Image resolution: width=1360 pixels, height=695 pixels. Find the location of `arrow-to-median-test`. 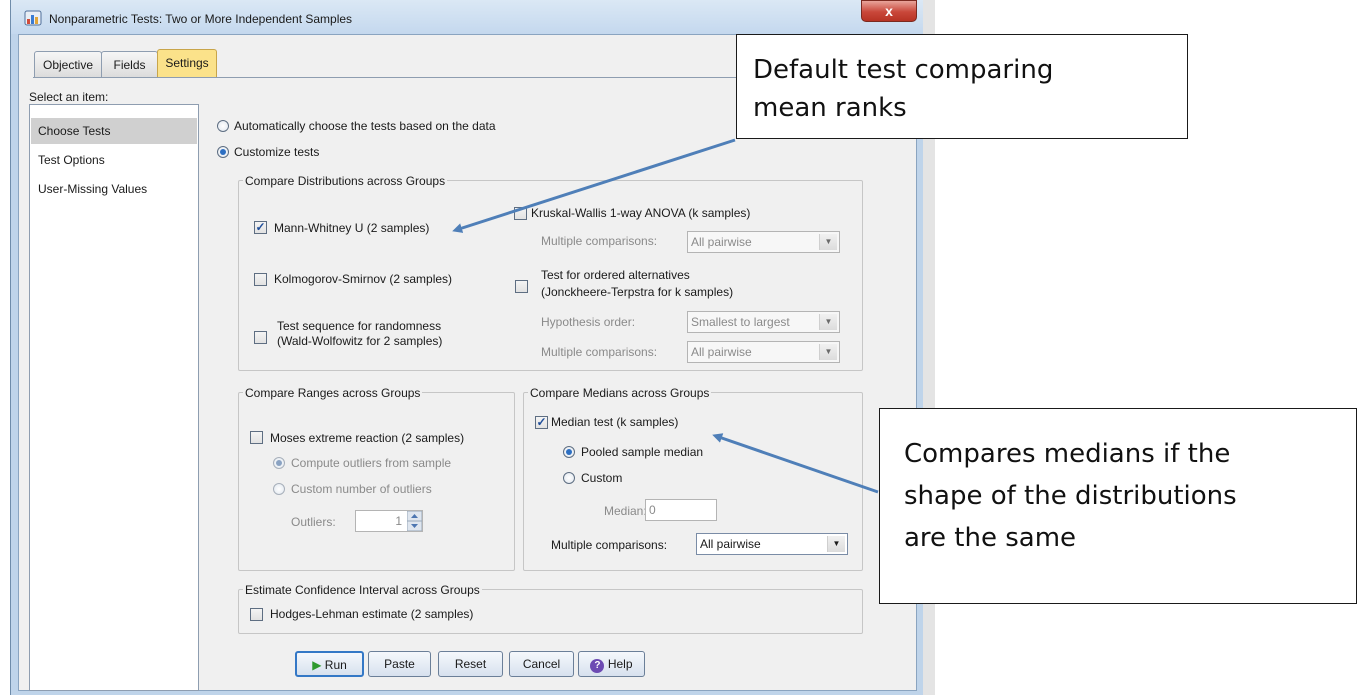

arrow-to-median-test is located at coordinates (795, 463).